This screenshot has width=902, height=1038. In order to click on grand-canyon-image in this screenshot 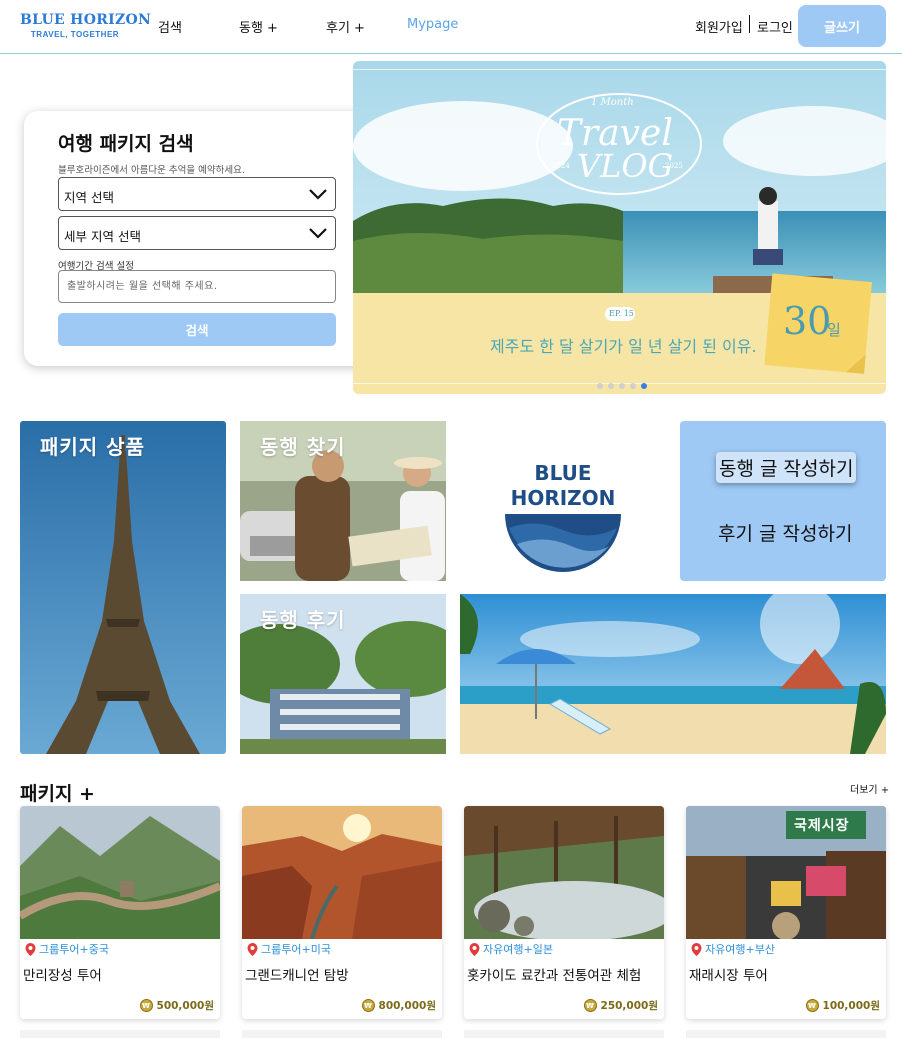, I will do `click(342, 872)`.